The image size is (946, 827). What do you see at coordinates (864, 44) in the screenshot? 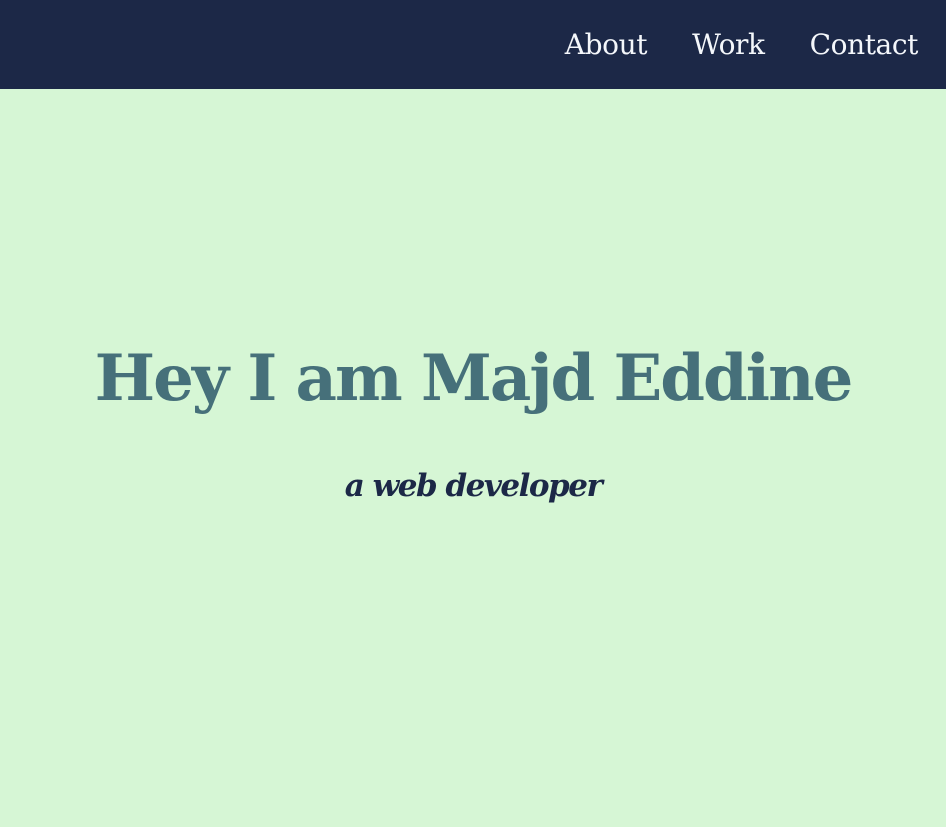
I see `nav-link-contact: Contact` at bounding box center [864, 44].